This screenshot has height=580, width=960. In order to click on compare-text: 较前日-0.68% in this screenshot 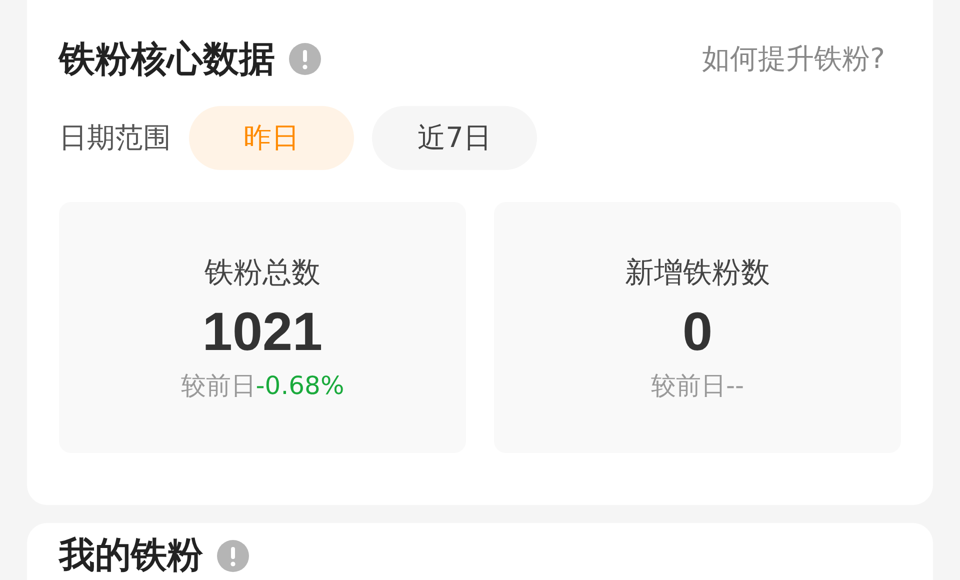, I will do `click(262, 386)`.